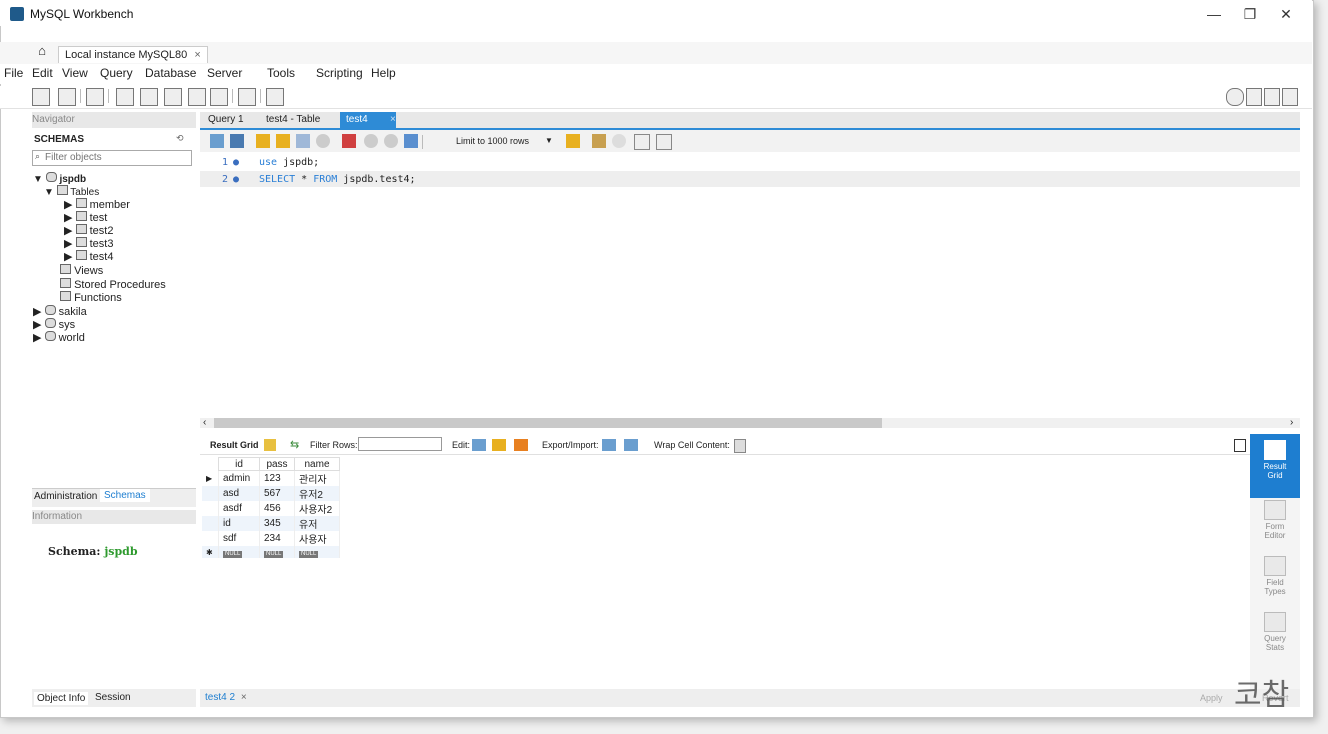 The image size is (1328, 734). I want to click on create-table-icon, so click(149, 97).